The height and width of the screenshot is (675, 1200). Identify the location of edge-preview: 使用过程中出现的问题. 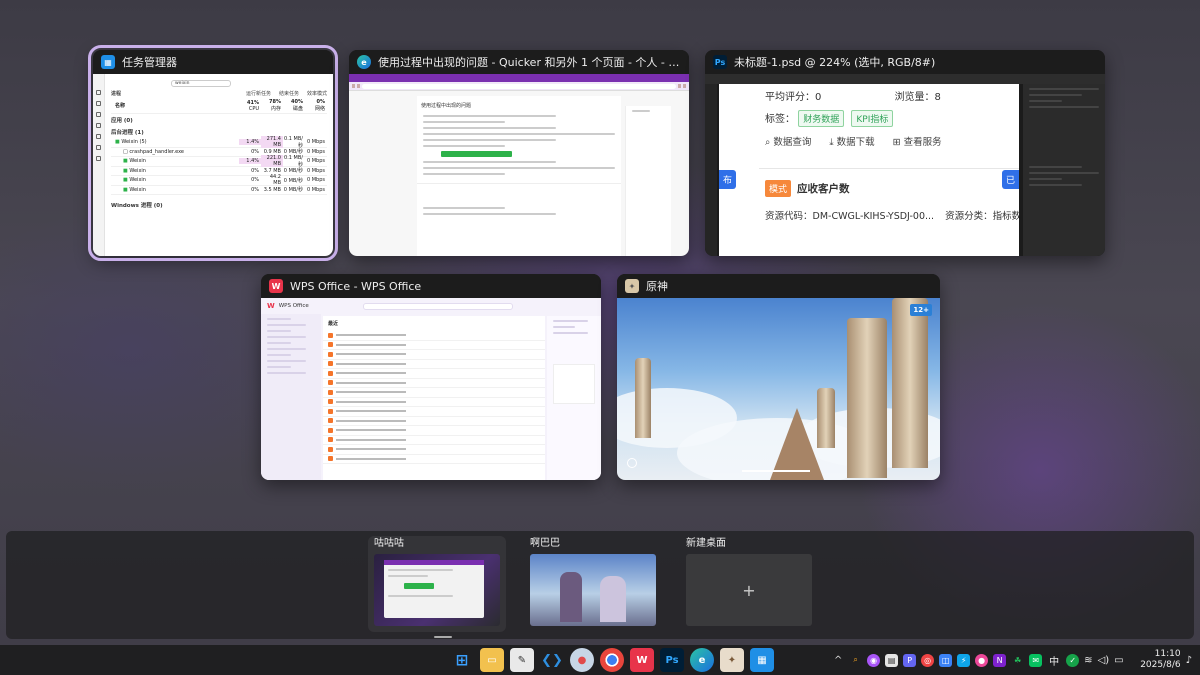
(519, 165).